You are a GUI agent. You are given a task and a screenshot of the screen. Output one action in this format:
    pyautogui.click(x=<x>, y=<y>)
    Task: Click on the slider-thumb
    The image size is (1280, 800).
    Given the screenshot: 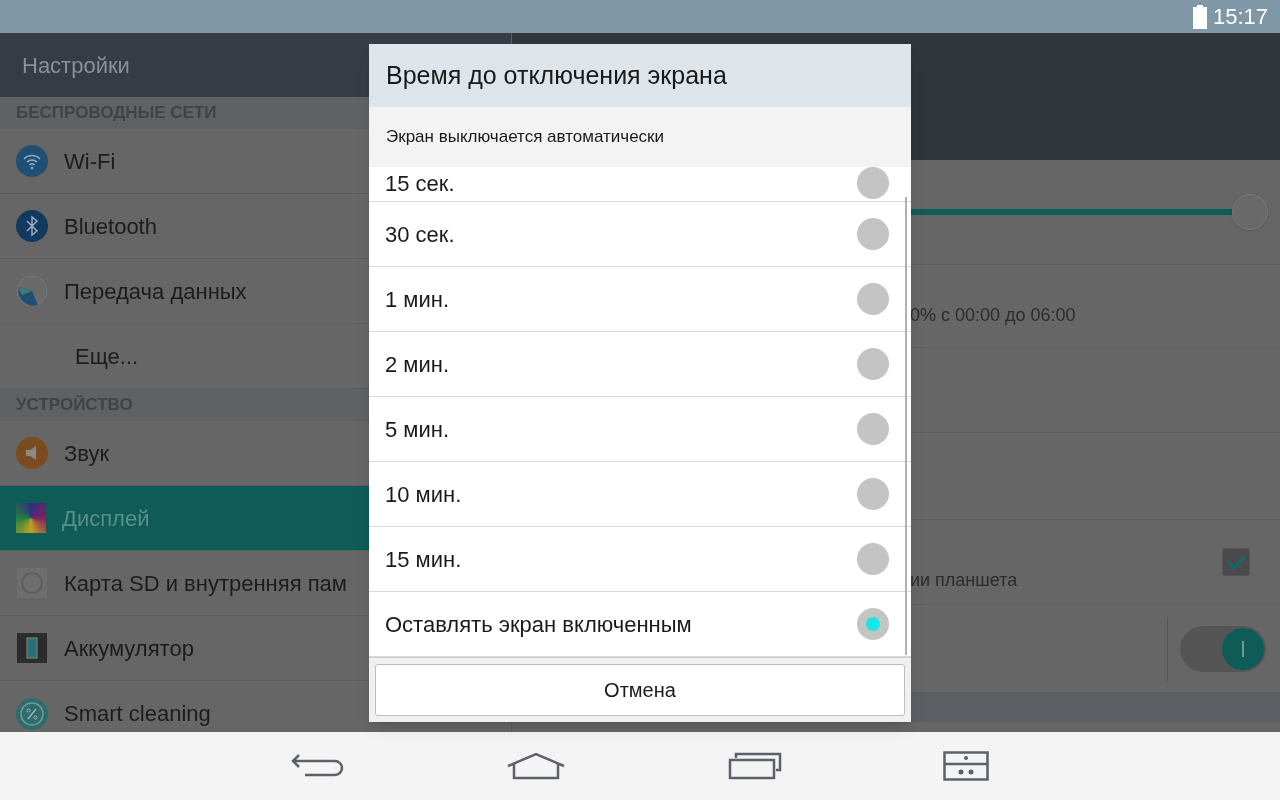 What is the action you would take?
    pyautogui.click(x=1250, y=212)
    